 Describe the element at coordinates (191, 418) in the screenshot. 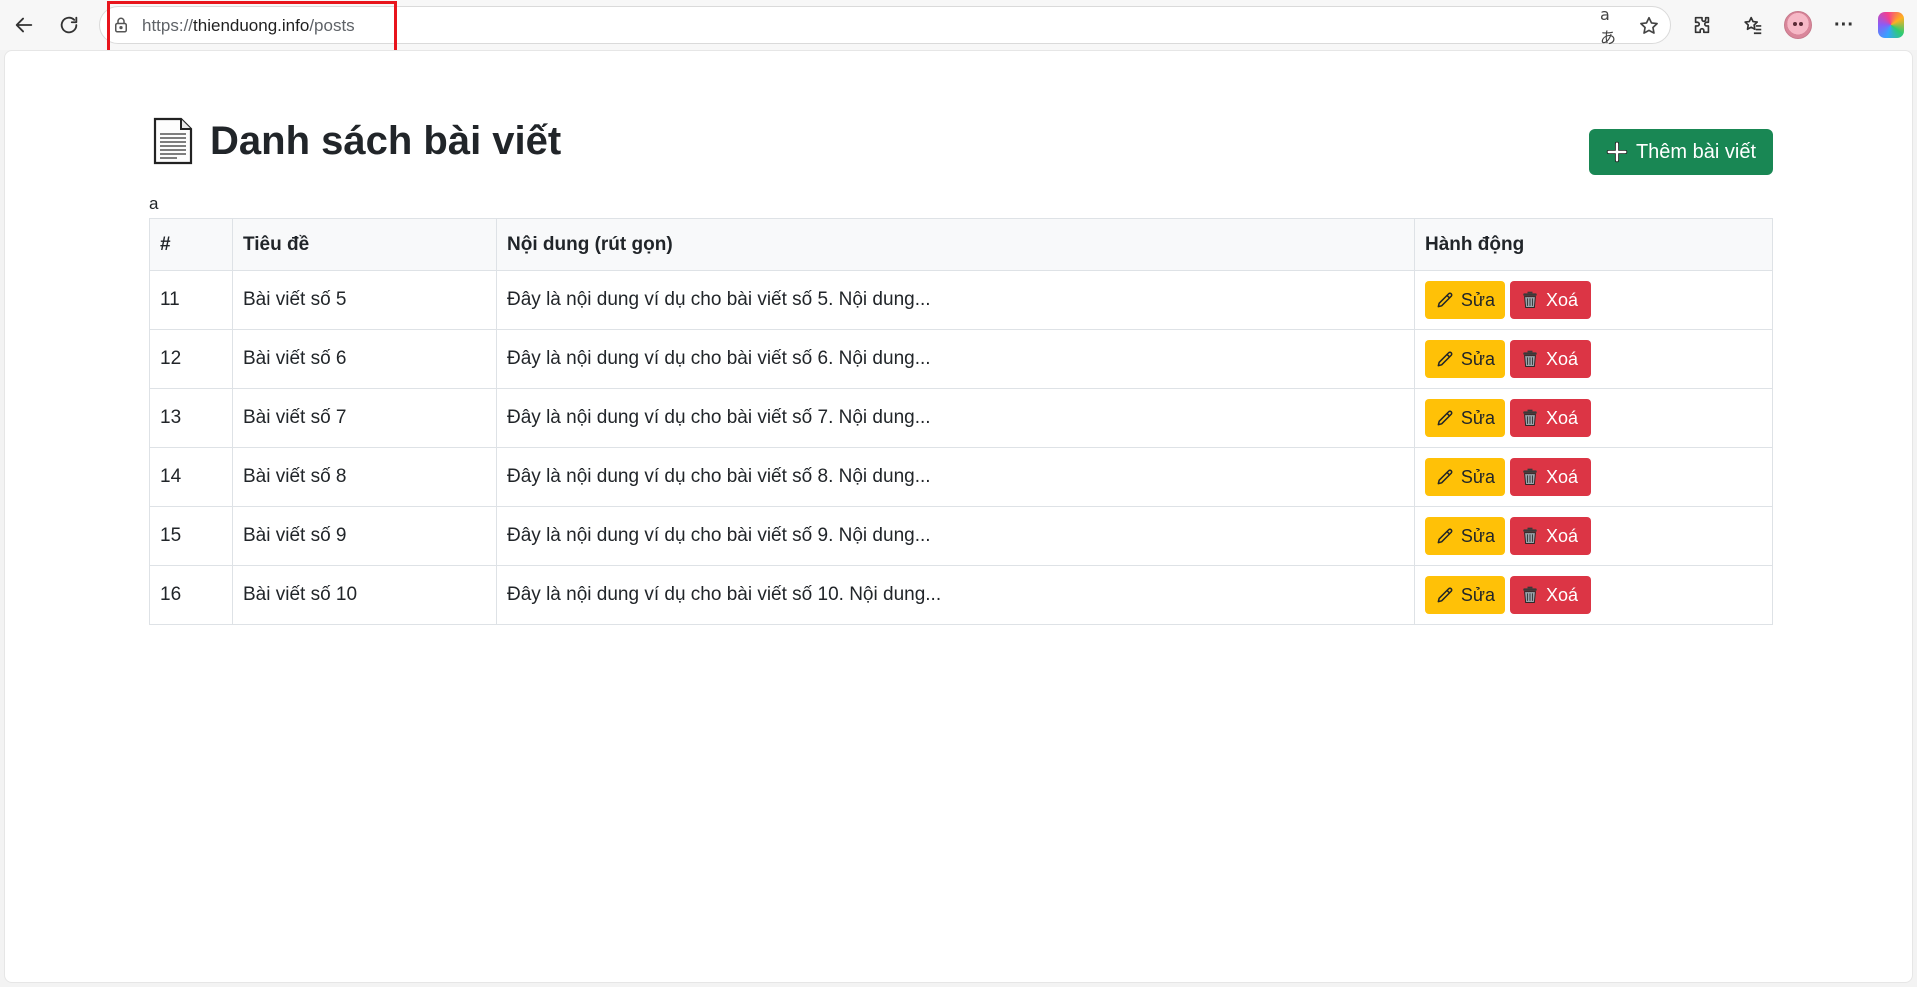

I see `cell-id: 13` at that location.